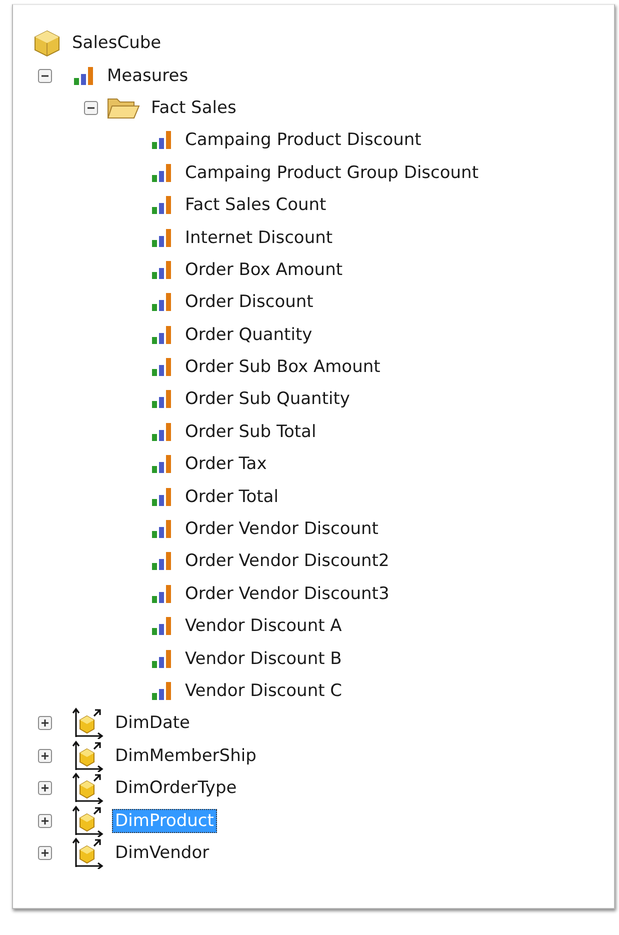  Describe the element at coordinates (267, 399) in the screenshot. I see `tree-item: Order Sub Quantity` at that location.